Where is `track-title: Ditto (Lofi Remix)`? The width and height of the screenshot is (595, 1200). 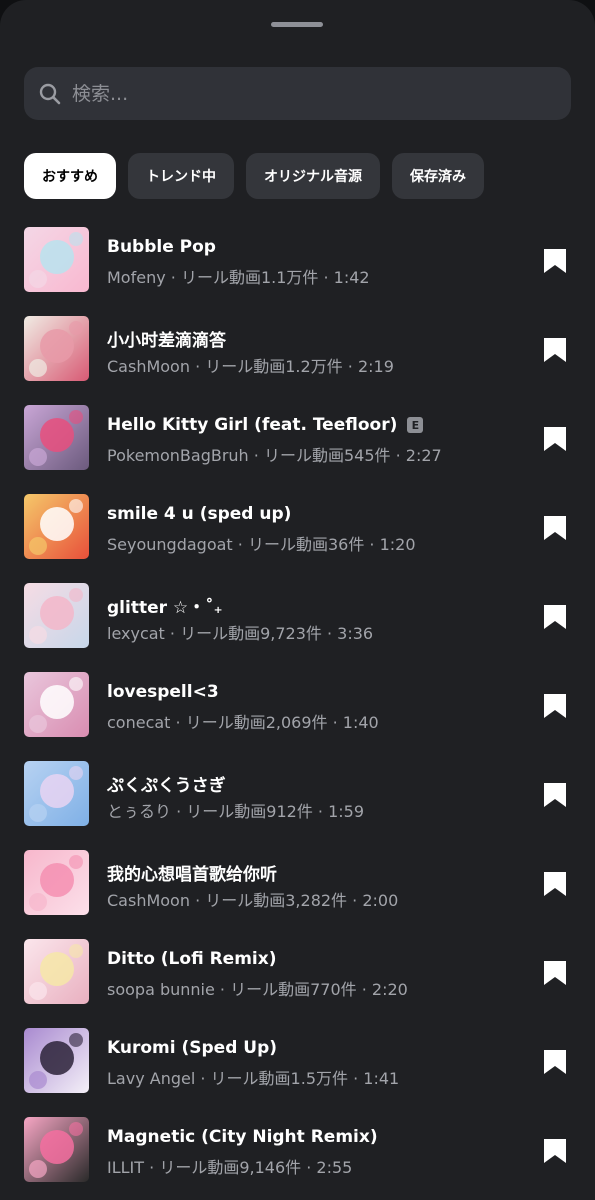
track-title: Ditto (Lofi Remix) is located at coordinates (192, 959).